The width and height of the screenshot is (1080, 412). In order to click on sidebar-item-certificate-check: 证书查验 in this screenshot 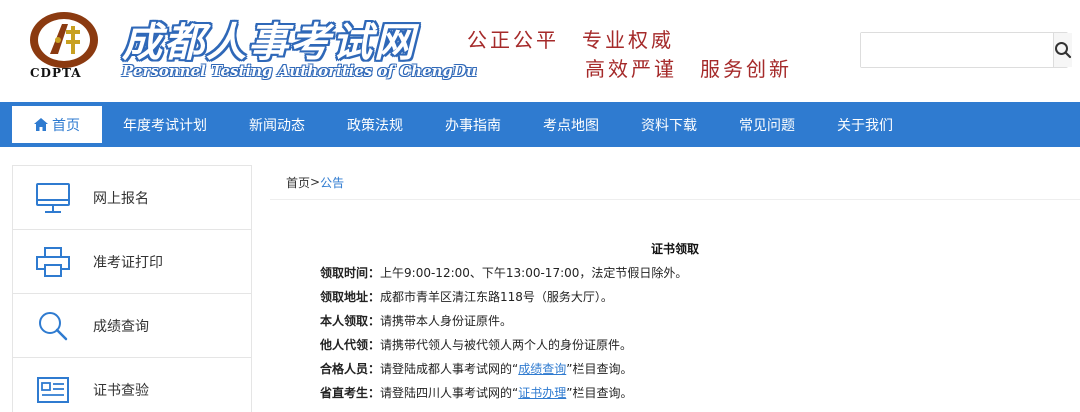, I will do `click(132, 385)`.